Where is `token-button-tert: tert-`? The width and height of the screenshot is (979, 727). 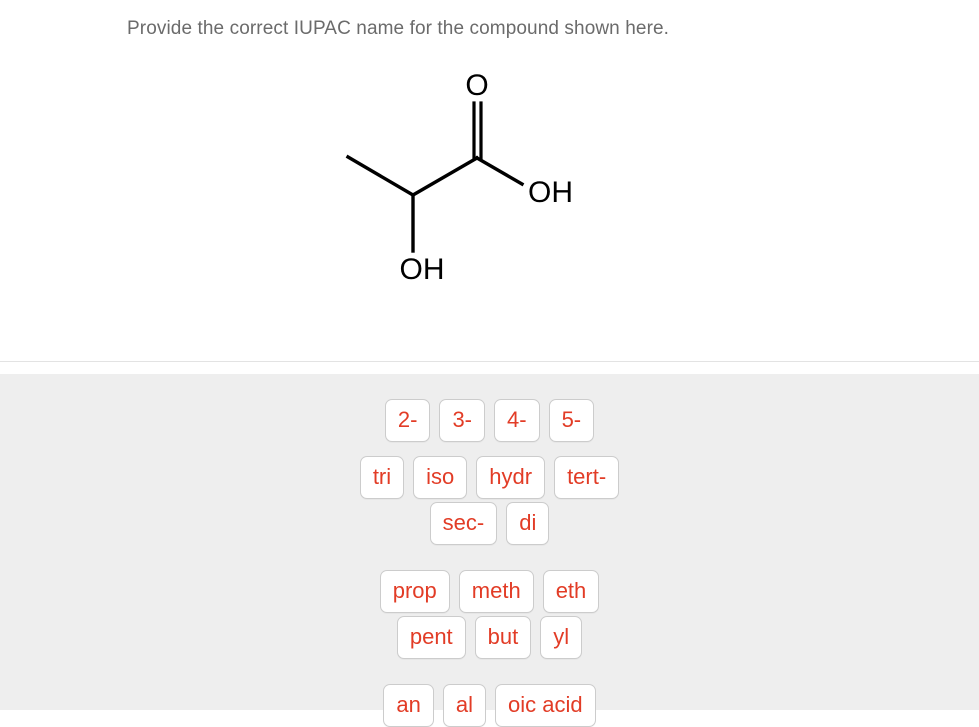
token-button-tert: tert- is located at coordinates (587, 477).